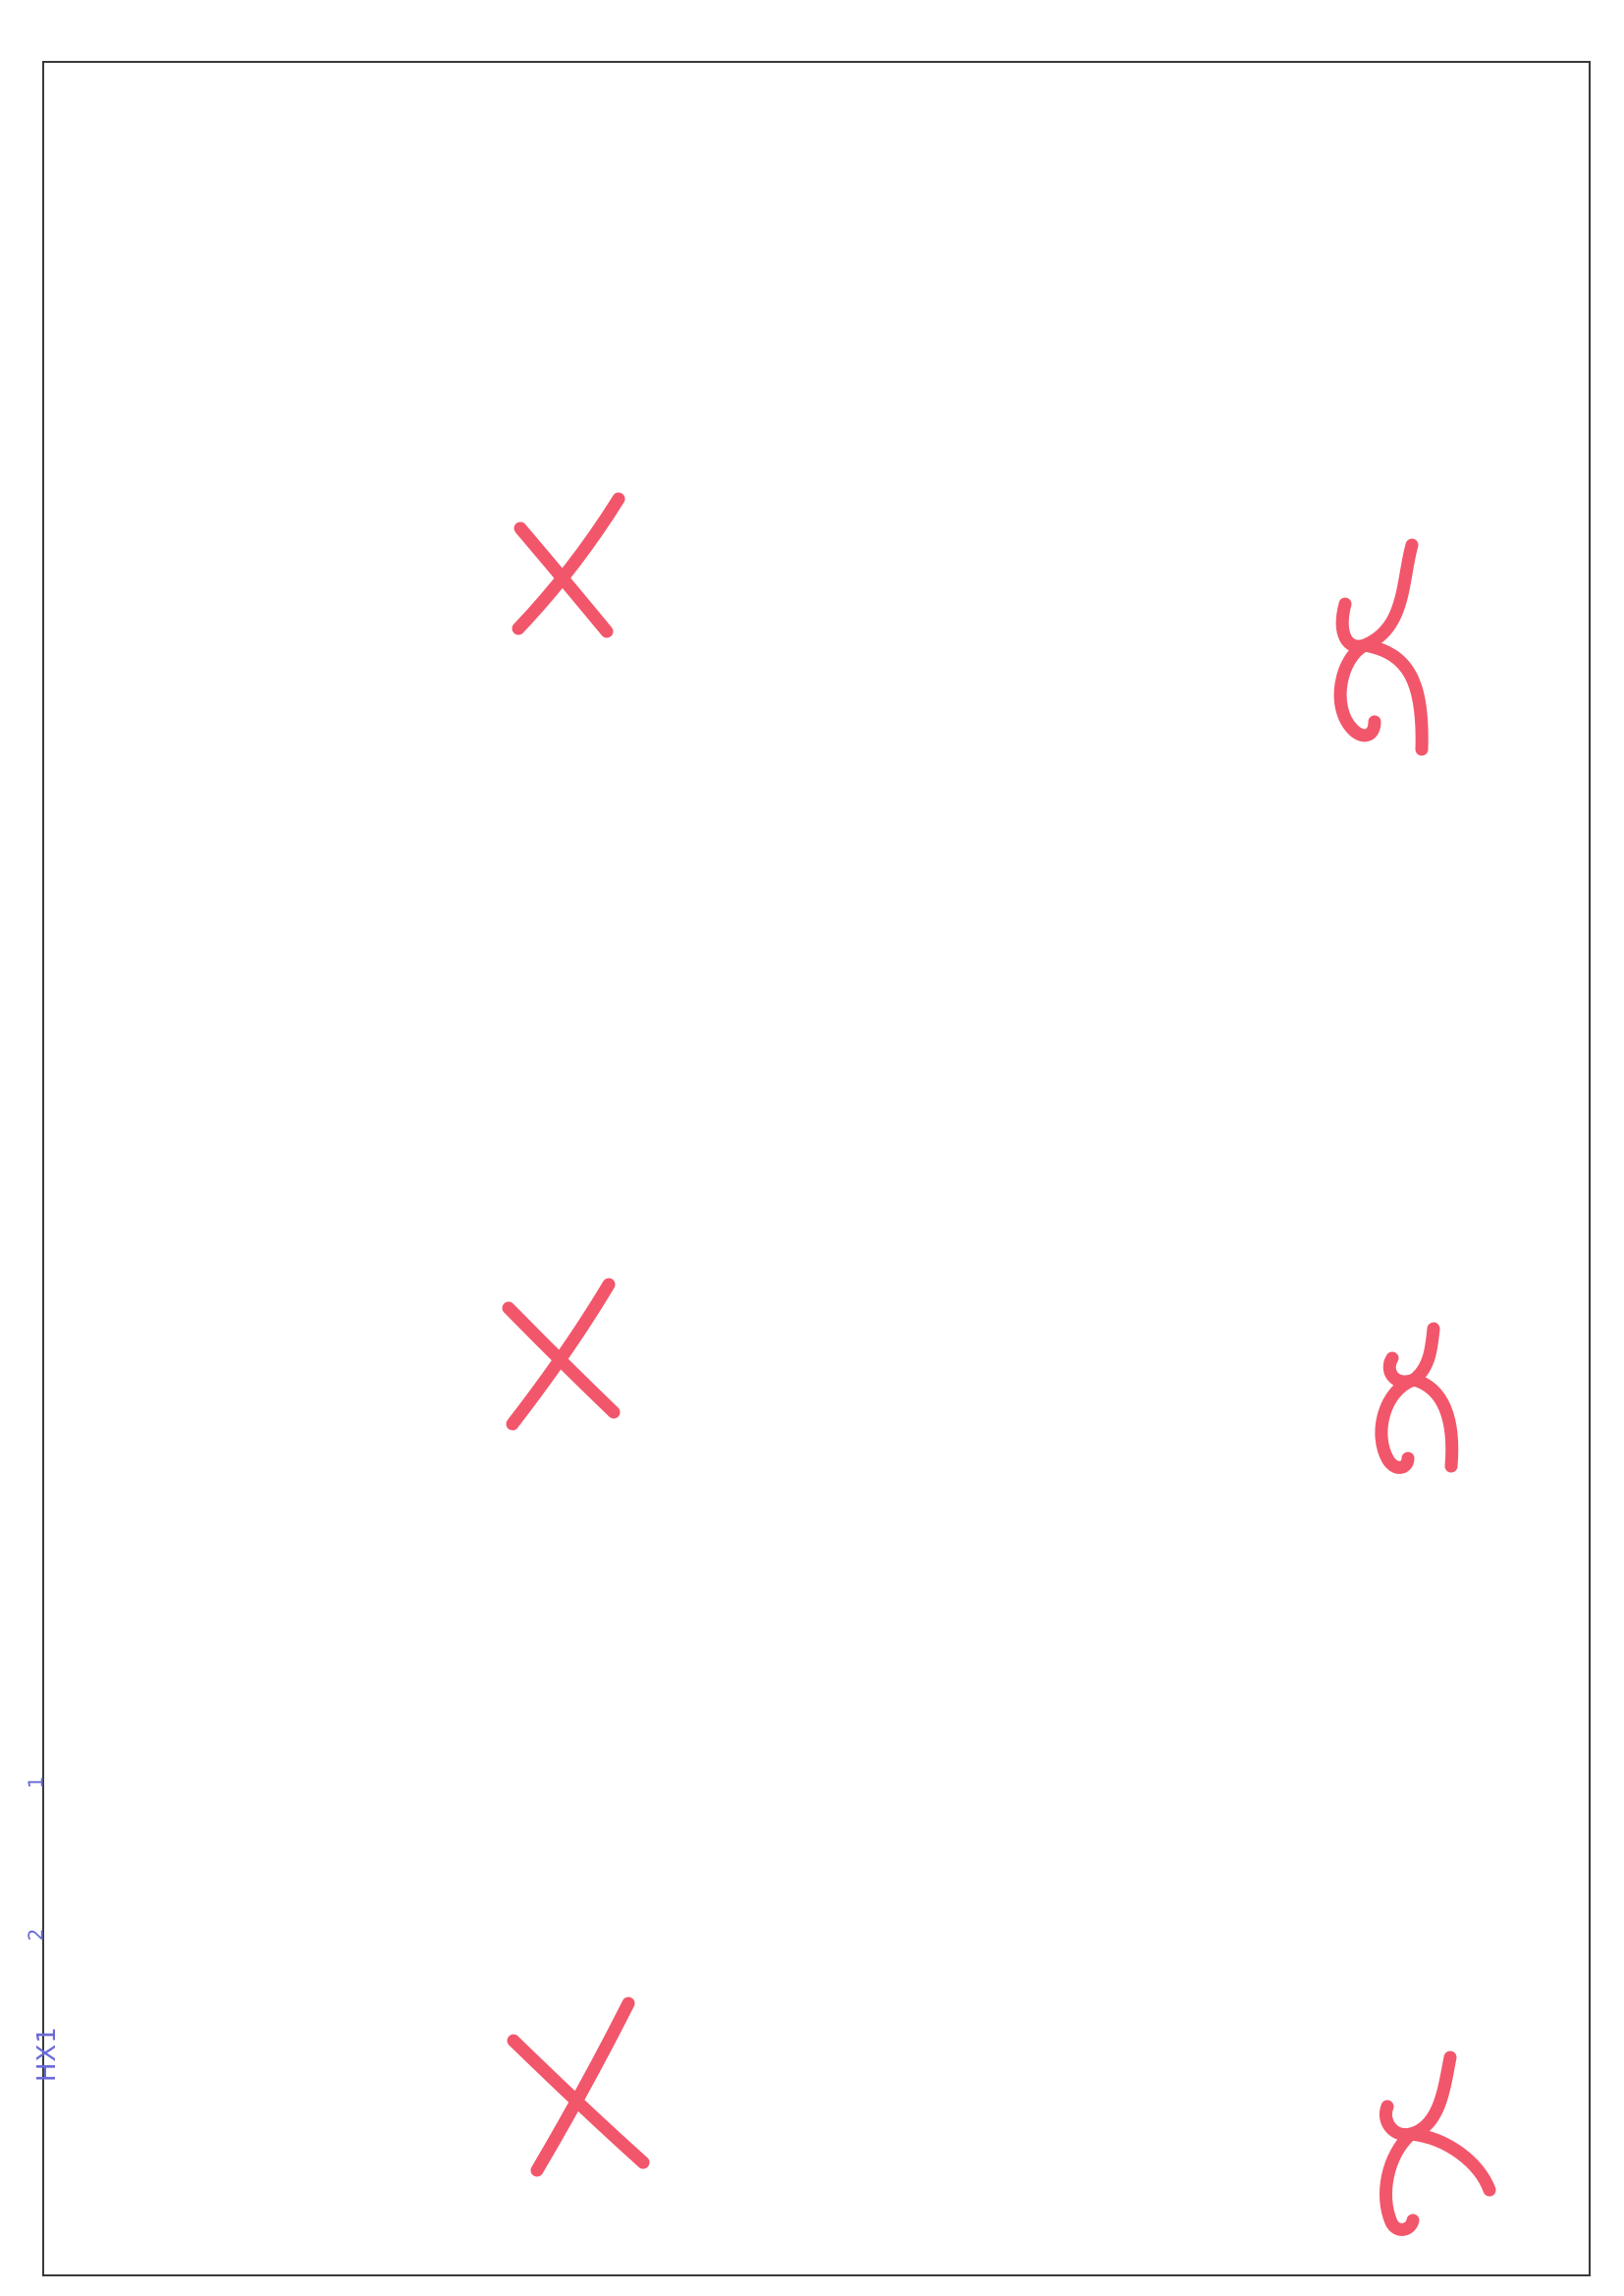  Describe the element at coordinates (1438, 2143) in the screenshot. I see `mark-x-row3-right` at that location.